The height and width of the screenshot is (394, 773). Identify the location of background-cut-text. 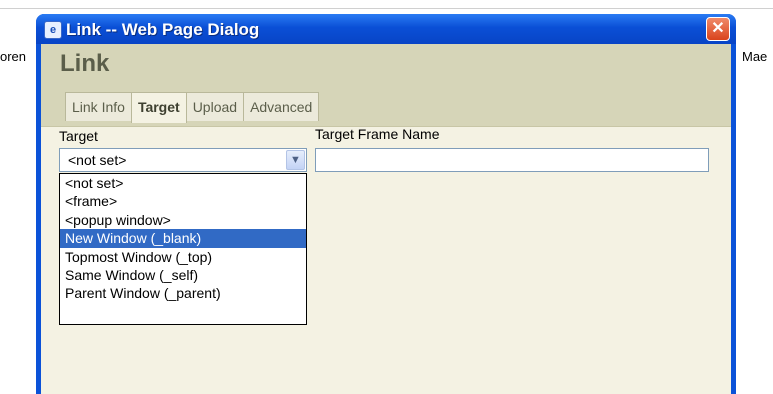
(386, 3).